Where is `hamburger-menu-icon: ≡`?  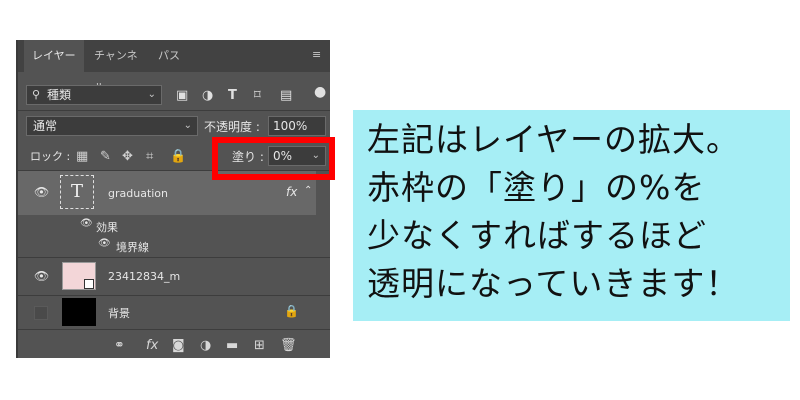
hamburger-menu-icon: ≡ is located at coordinates (318, 54).